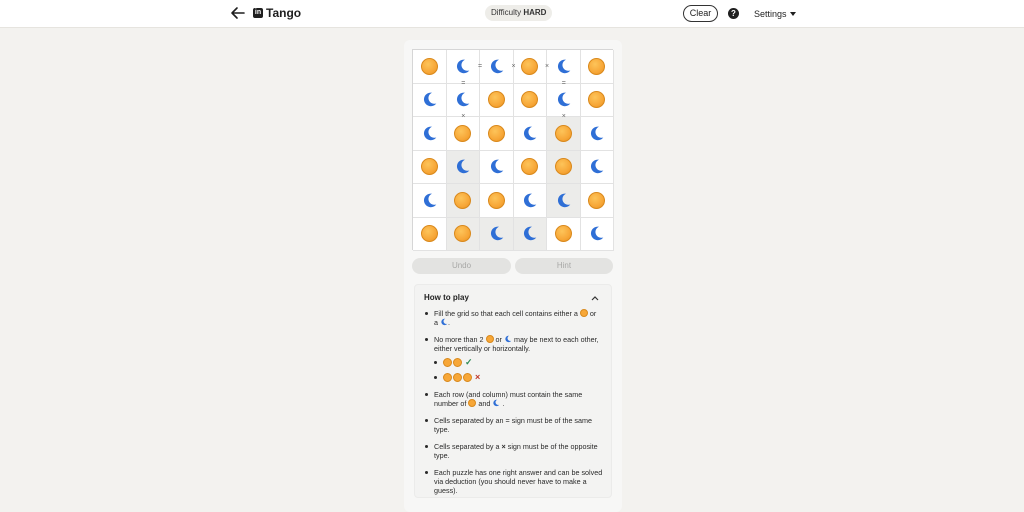 The image size is (1024, 512). I want to click on rule-text: Cells separated by a, so click(467, 446).